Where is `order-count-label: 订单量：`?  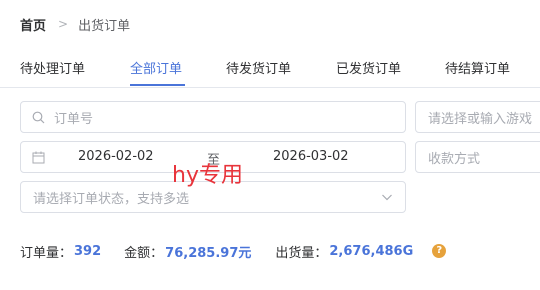
order-count-label: 订单量： is located at coordinates (46, 253).